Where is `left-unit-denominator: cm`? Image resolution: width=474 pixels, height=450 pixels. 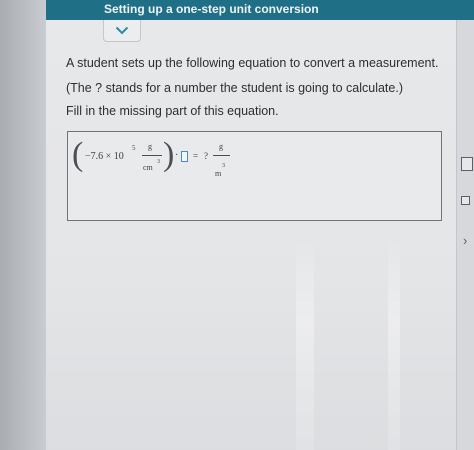
left-unit-denominator: cm is located at coordinates (148, 167).